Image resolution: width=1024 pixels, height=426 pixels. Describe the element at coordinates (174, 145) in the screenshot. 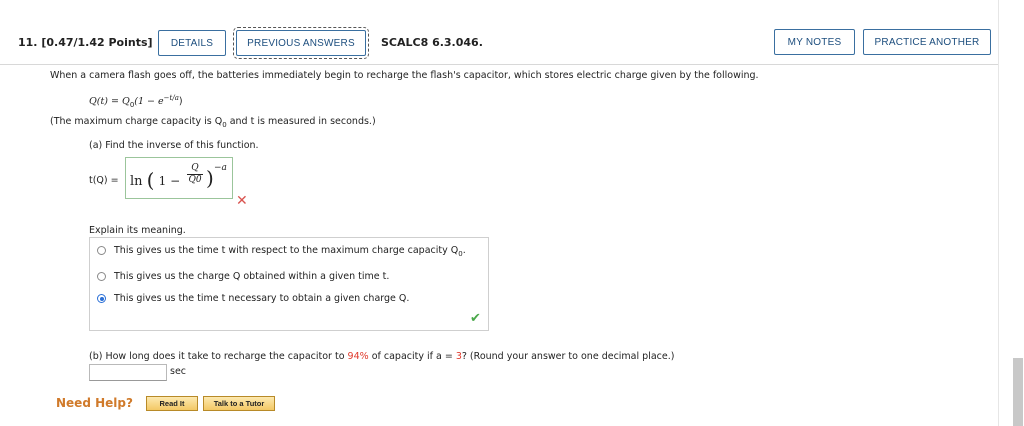

I see `part-a-prompt: (a) Find the inverse of this function.` at that location.